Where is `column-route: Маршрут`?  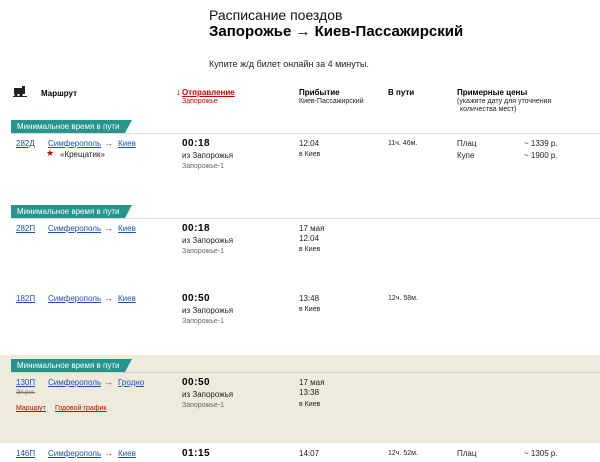 column-route: Маршрут is located at coordinates (59, 93).